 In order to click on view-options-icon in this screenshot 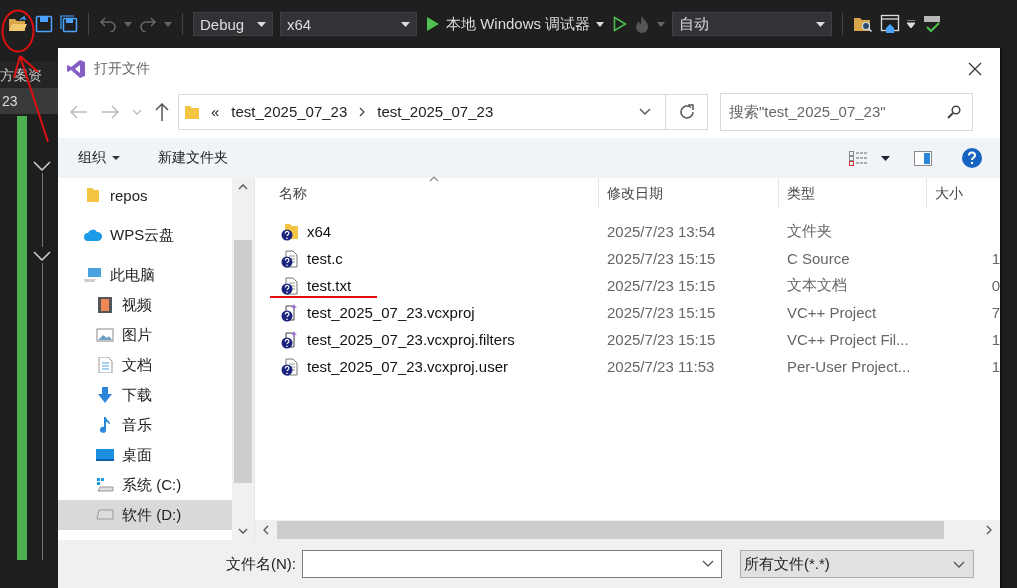, I will do `click(858, 158)`.